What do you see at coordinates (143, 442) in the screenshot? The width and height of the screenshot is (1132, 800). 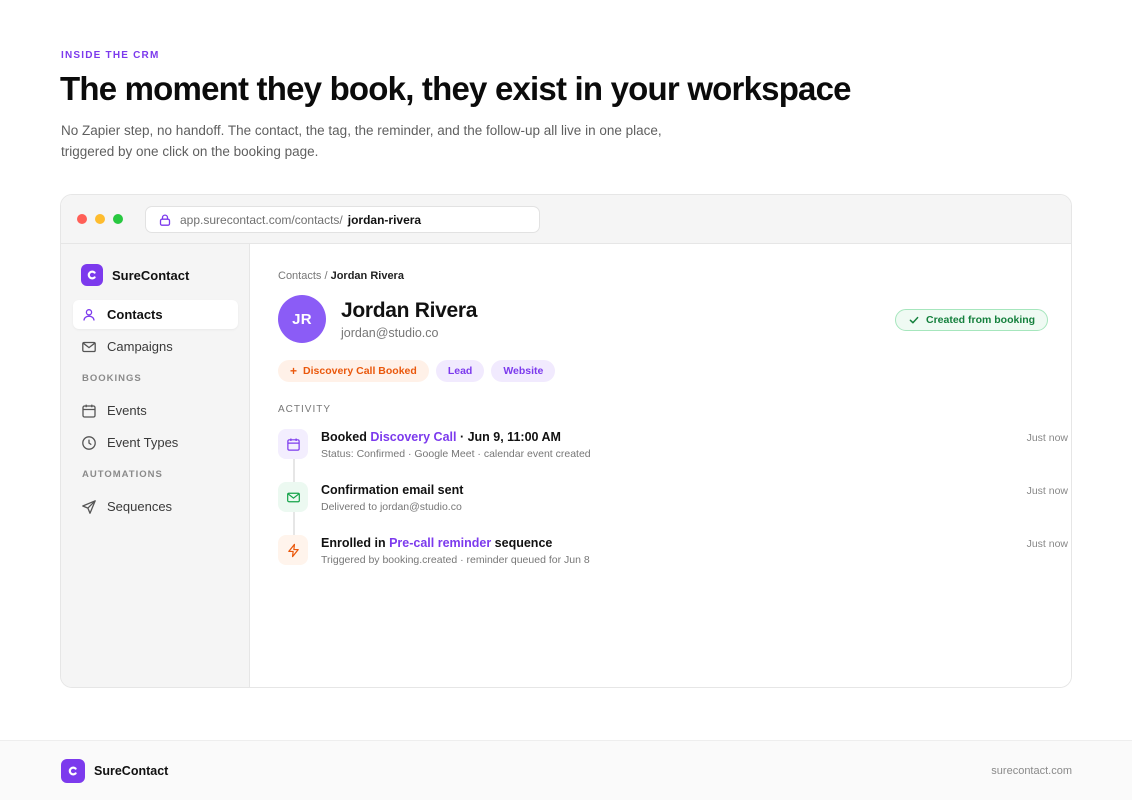 I see `sidebar-item-label: Event Types` at bounding box center [143, 442].